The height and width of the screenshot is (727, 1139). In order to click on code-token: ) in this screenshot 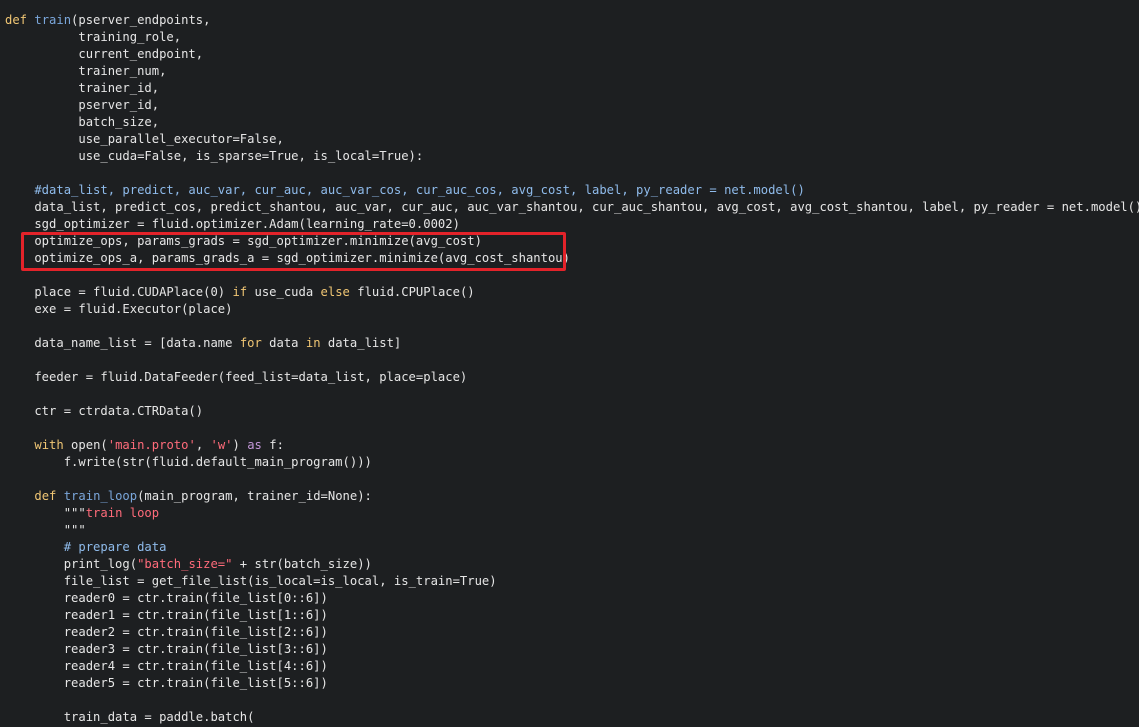, I will do `click(240, 445)`.